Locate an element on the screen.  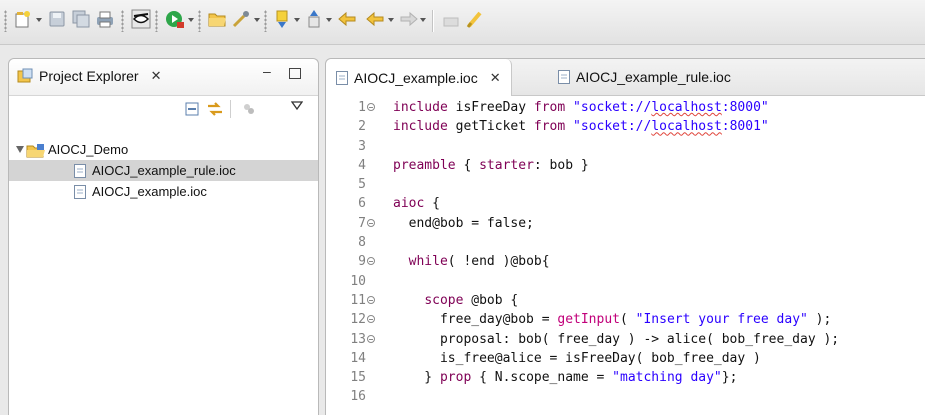
prev-annotation-dropdown-icon is located at coordinates (329, 20).